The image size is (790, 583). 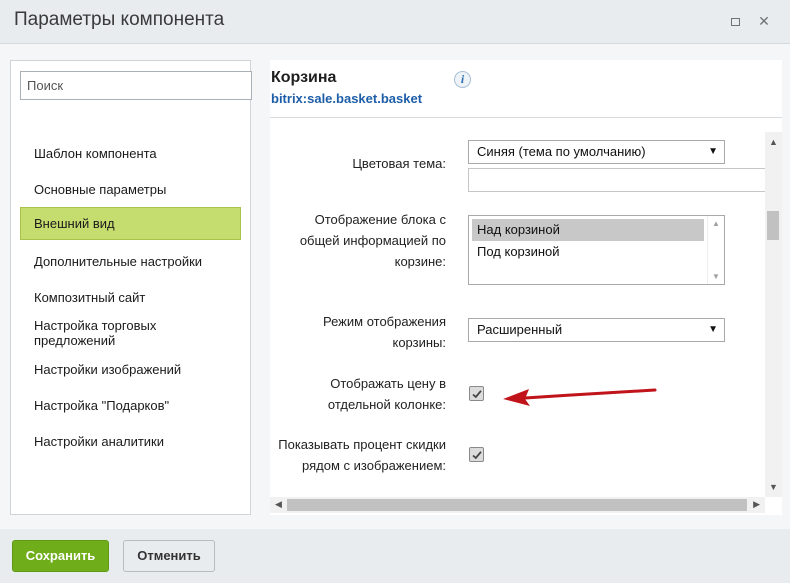 I want to click on sidebar-item-offers: Настройка торговых предложений, so click(x=131, y=333).